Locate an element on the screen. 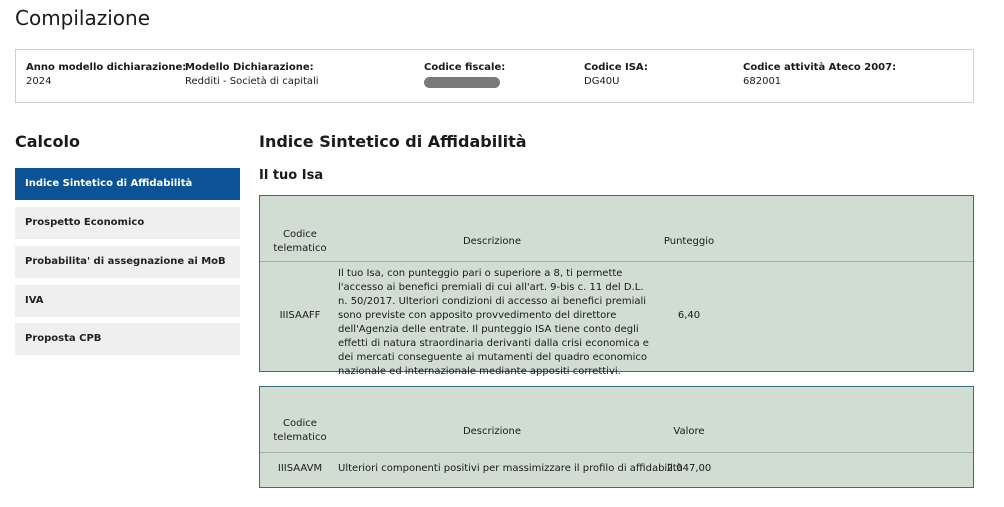 This screenshot has width=1004, height=507. ateco-label: Codice attività Ateco 2007: is located at coordinates (820, 67).